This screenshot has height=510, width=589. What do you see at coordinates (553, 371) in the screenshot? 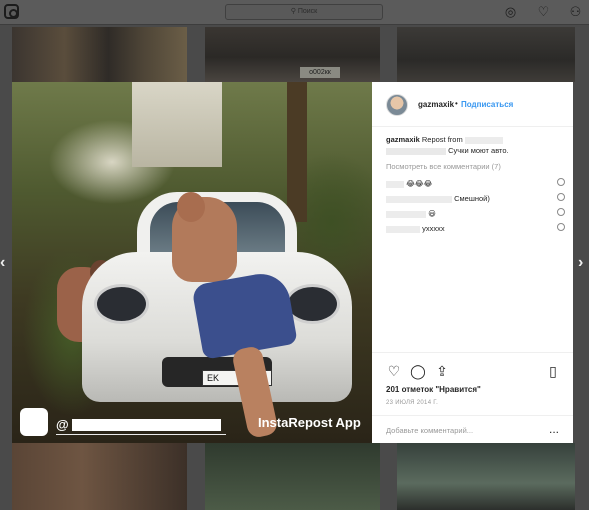
I see `bookmark-icon: ▯` at bounding box center [553, 371].